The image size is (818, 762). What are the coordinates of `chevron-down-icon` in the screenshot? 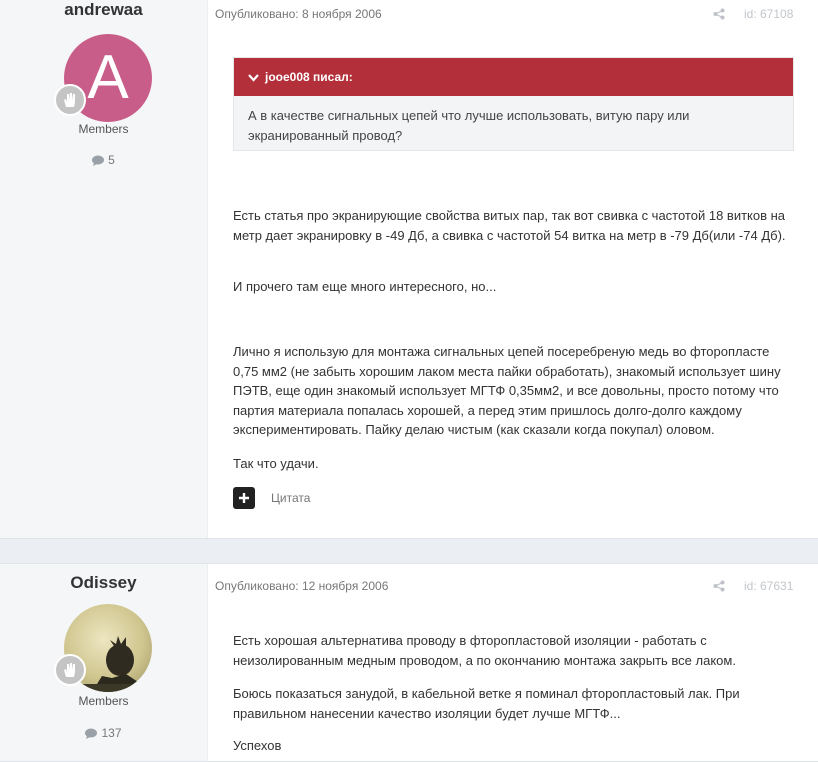 It's located at (253, 78).